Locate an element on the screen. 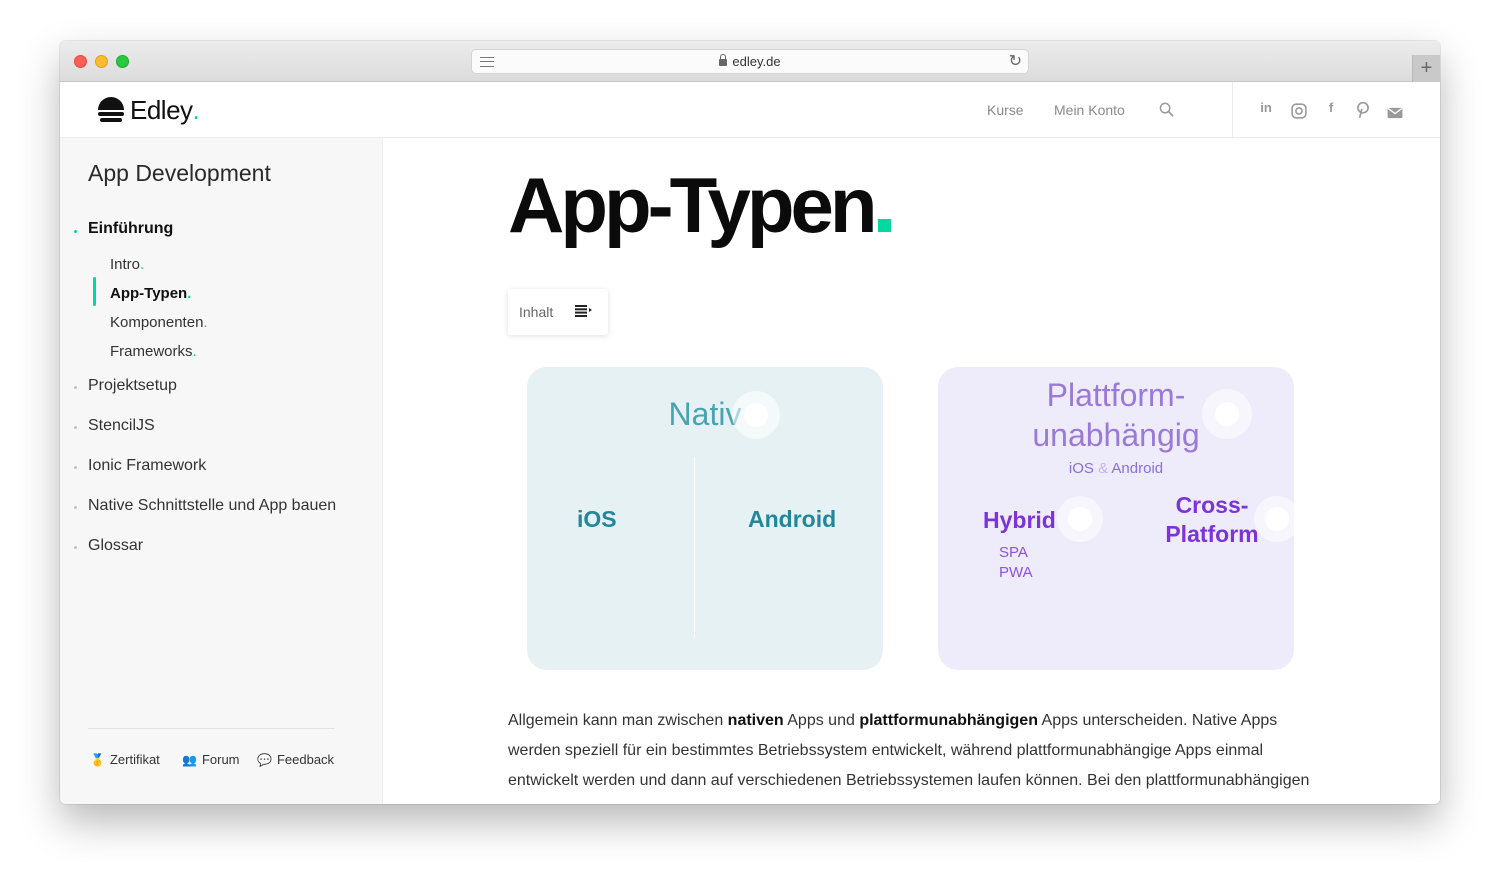  pinterest-icon is located at coordinates (1363, 110).